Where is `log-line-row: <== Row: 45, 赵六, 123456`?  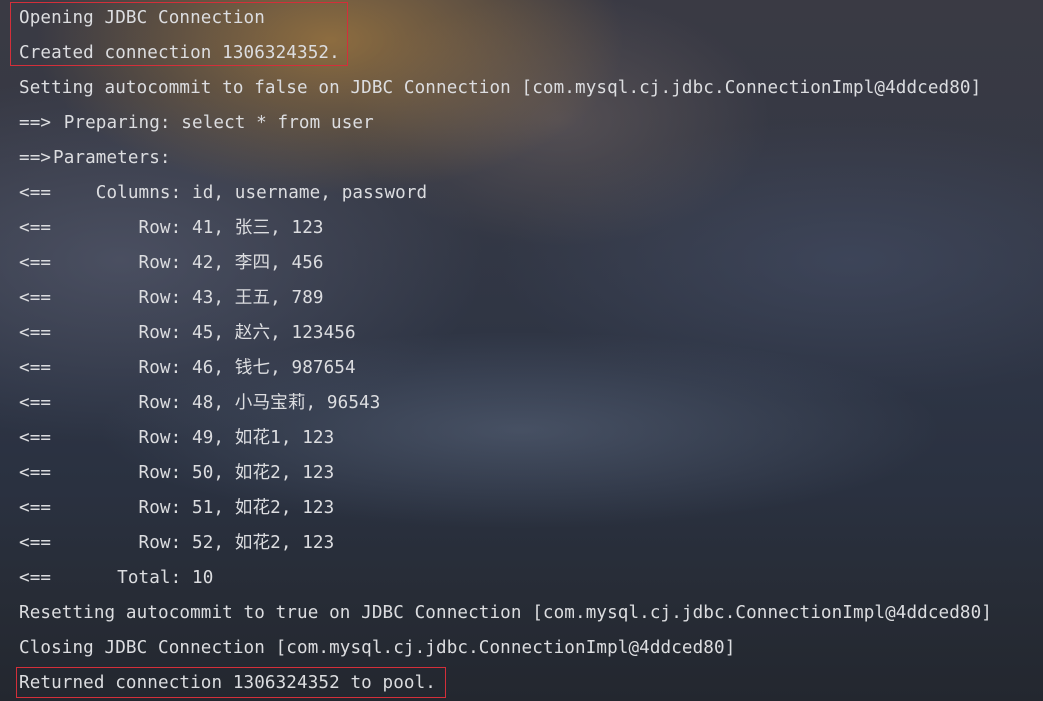 log-line-row: <== Row: 45, 赵六, 123456 is located at coordinates (187, 333).